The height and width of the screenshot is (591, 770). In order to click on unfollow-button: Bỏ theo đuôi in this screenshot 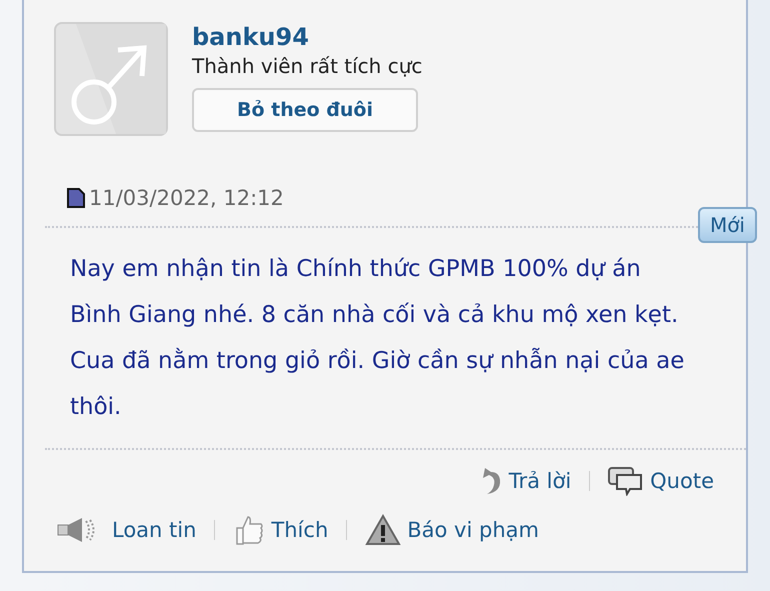, I will do `click(305, 110)`.